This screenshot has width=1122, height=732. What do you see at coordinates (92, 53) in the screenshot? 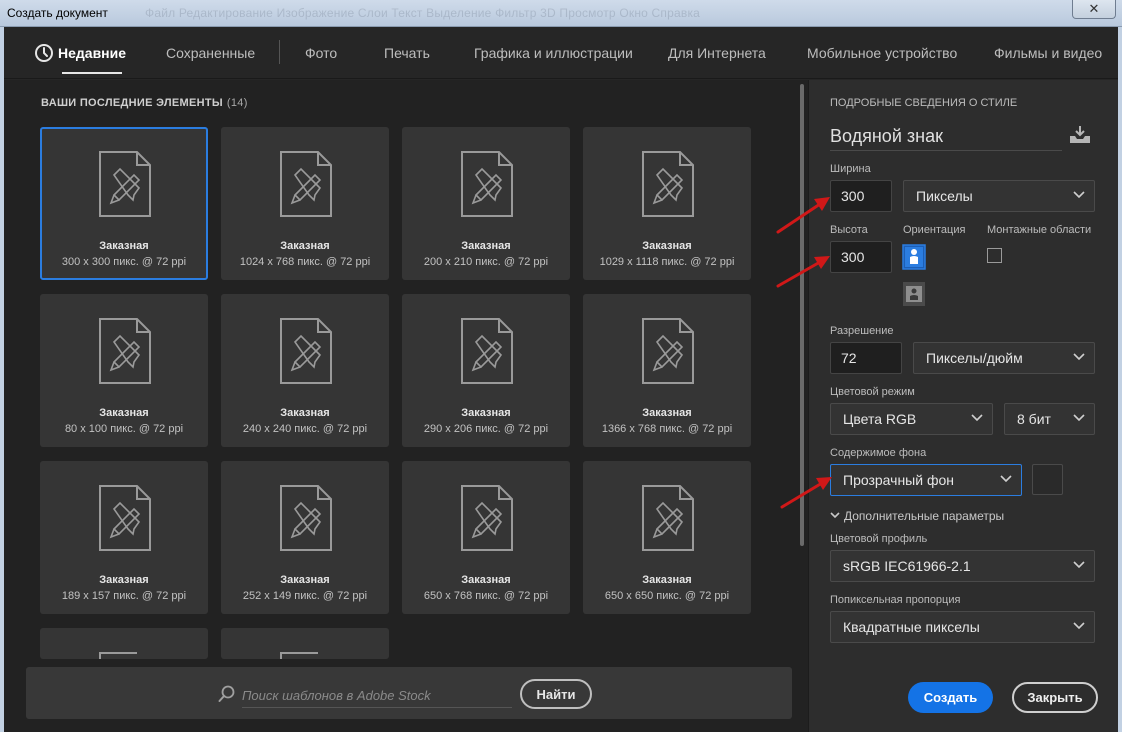
I see `tab-recent: Недавние` at bounding box center [92, 53].